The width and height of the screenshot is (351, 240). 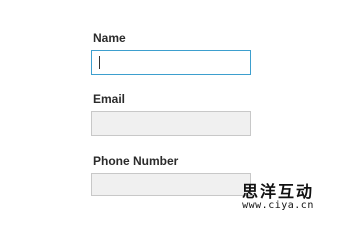 I want to click on phone-field-group: Phone Number, so click(x=171, y=174).